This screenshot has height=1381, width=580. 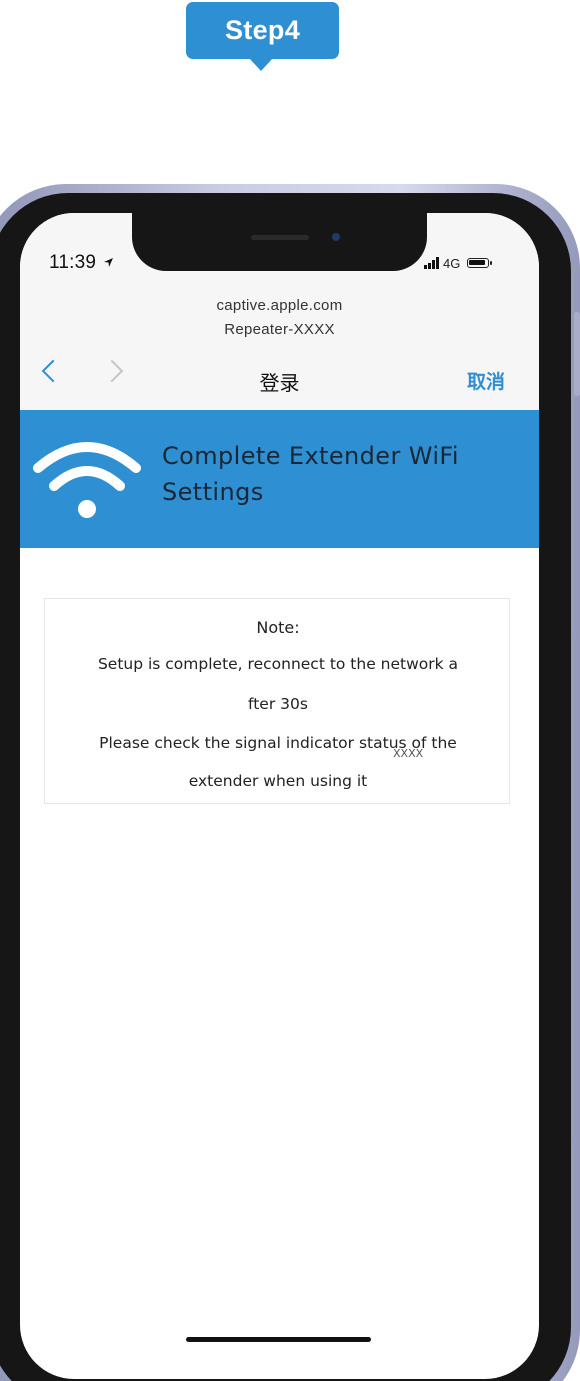 What do you see at coordinates (278, 627) in the screenshot?
I see `note-title: Note:` at bounding box center [278, 627].